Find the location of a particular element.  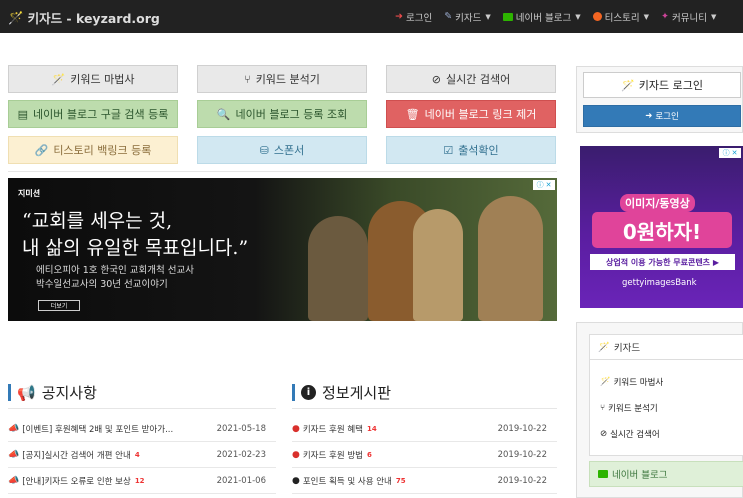

notice-heading: 📢 공지사항 is located at coordinates (52, 392).